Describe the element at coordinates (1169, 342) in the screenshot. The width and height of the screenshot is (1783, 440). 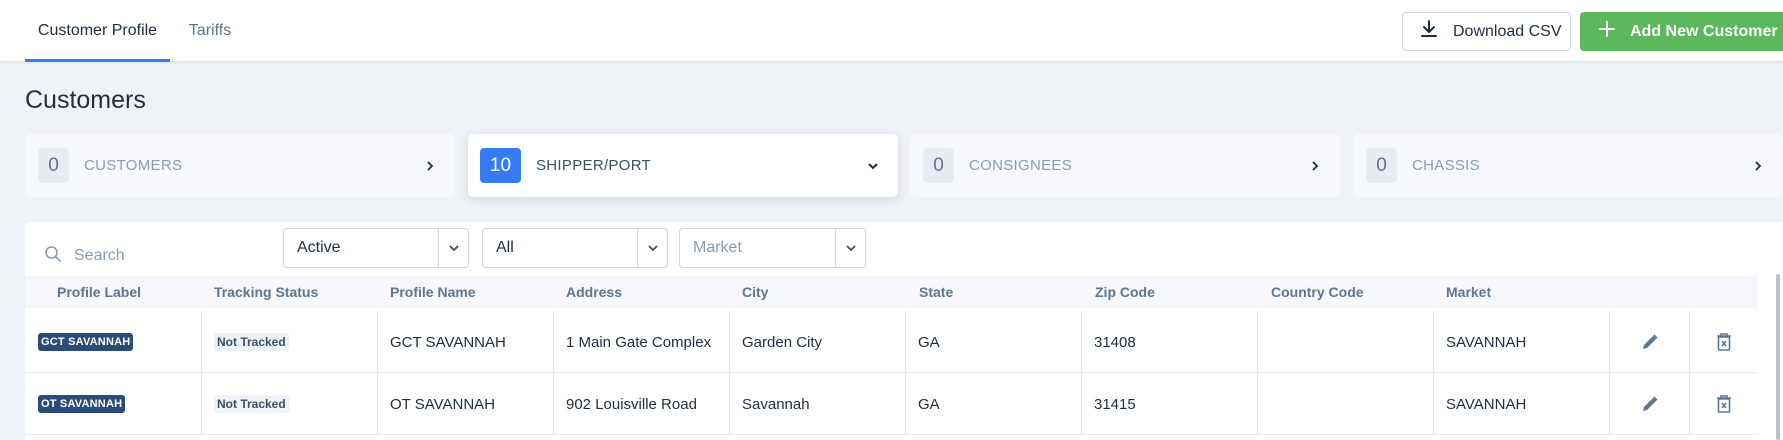
I see `zip-code-cell: 31408` at that location.